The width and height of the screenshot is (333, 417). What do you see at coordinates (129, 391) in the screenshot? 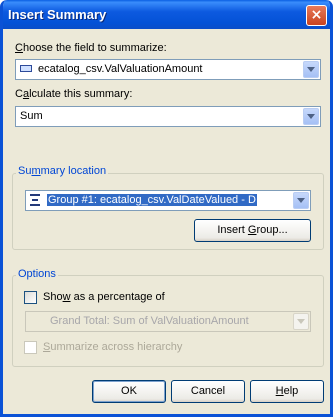
I see `ok-button: OK` at bounding box center [129, 391].